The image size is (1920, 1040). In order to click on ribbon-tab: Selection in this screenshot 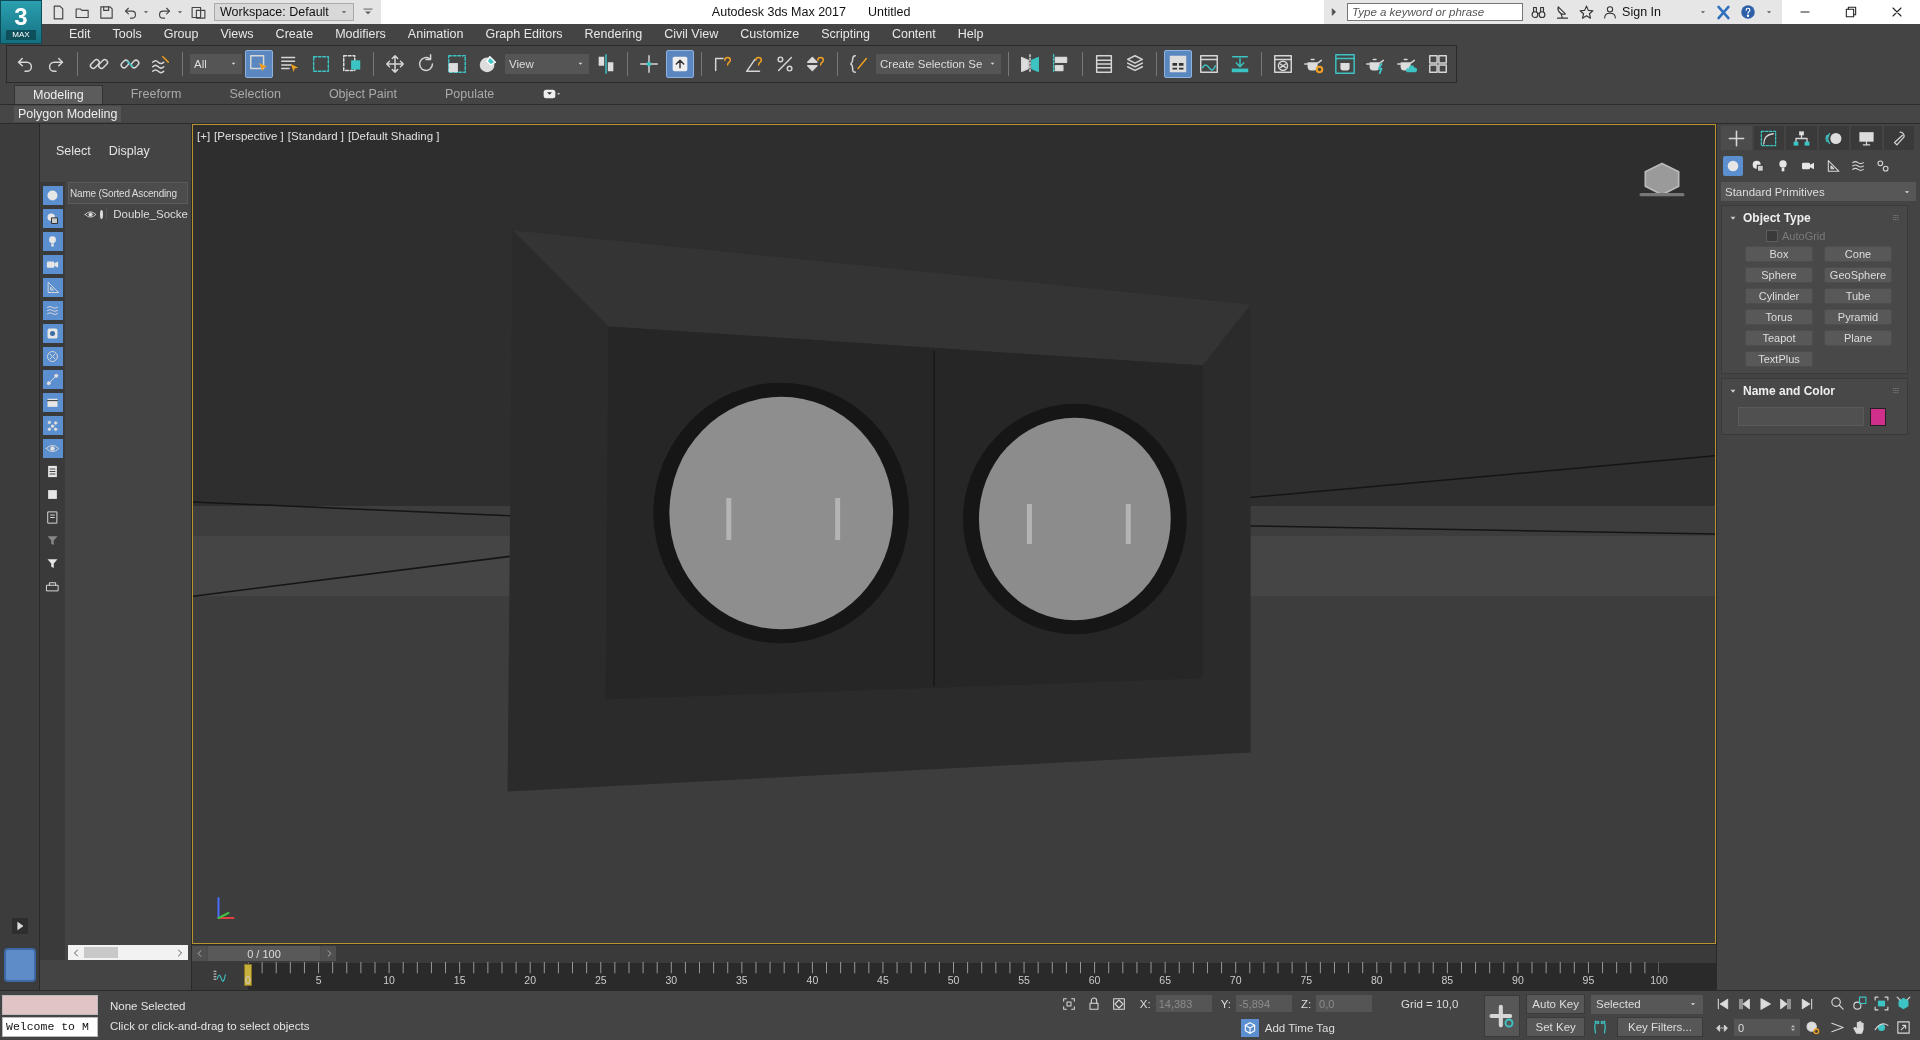, I will do `click(255, 94)`.